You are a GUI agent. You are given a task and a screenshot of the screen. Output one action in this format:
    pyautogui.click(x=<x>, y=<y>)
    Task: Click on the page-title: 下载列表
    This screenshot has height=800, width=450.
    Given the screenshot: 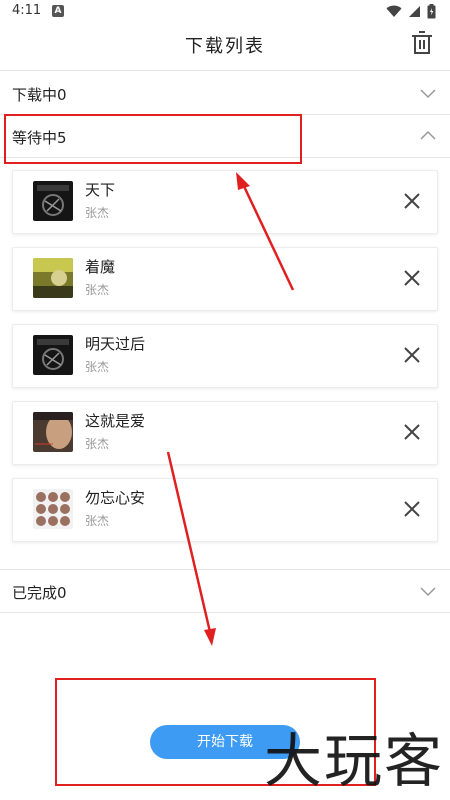 What is the action you would take?
    pyautogui.click(x=225, y=46)
    